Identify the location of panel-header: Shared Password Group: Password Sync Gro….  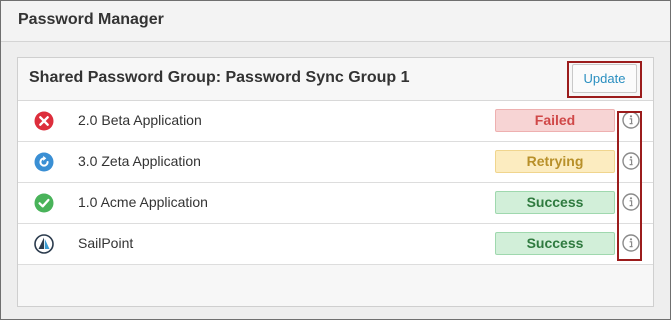
(335, 79).